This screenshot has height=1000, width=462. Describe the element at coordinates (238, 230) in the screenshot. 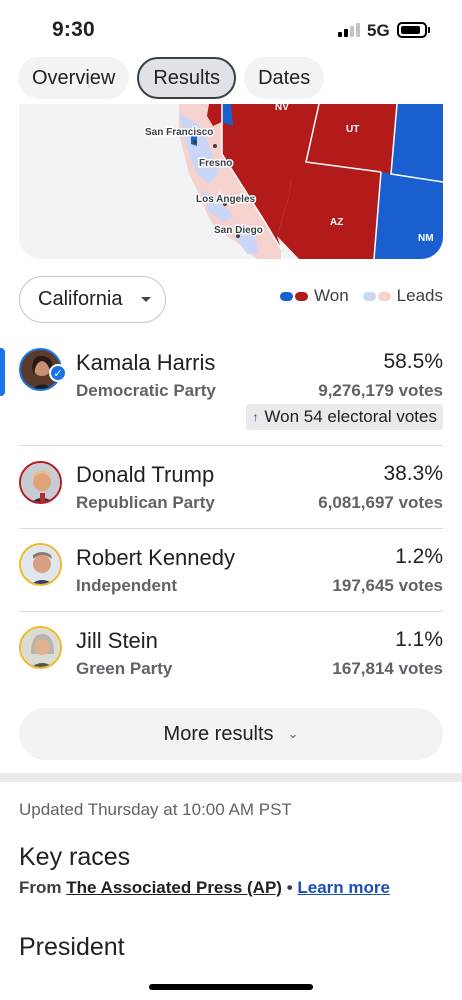

I see `map-label-san-diego: San Diego` at that location.